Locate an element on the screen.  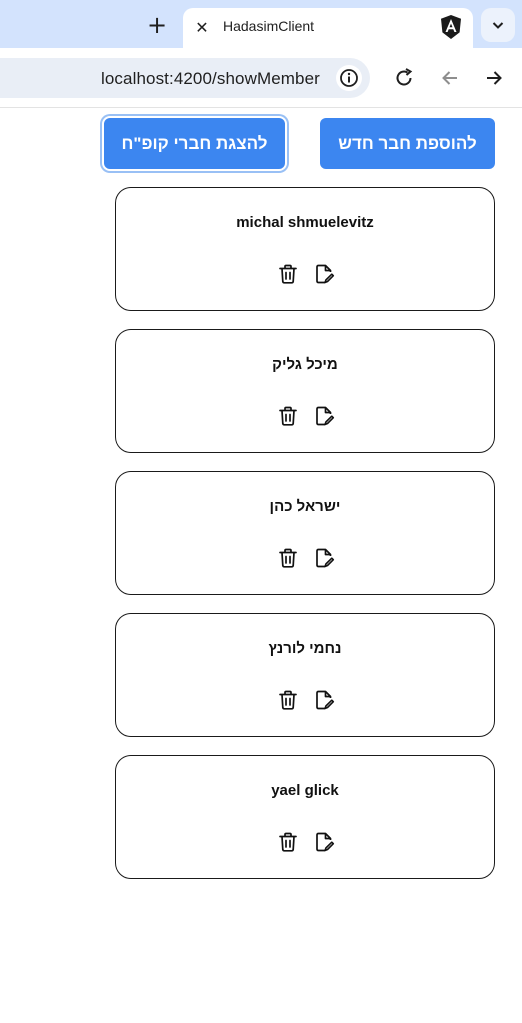
member-name: נחמי לורנץ is located at coordinates (305, 648).